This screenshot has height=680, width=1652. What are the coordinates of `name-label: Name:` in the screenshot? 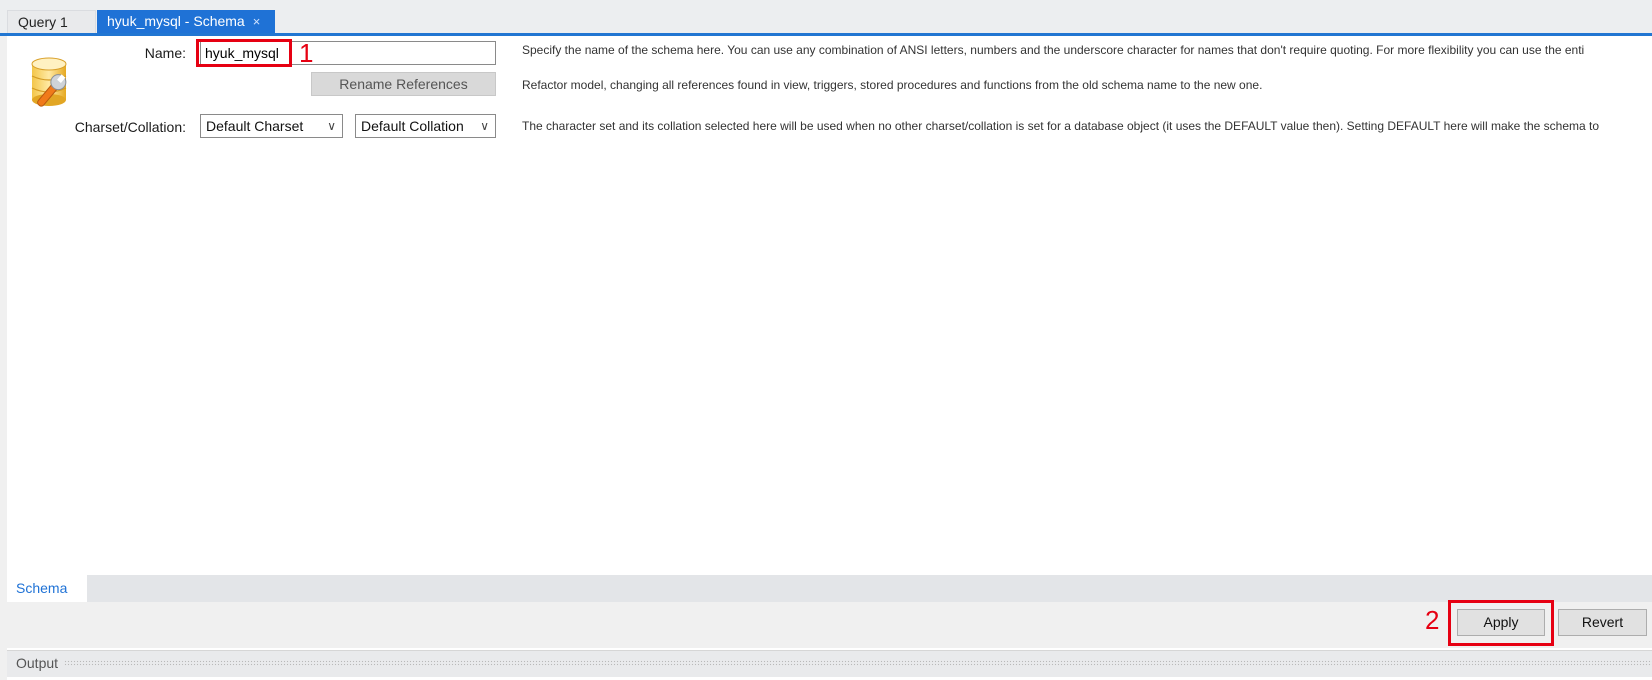 It's located at (165, 53).